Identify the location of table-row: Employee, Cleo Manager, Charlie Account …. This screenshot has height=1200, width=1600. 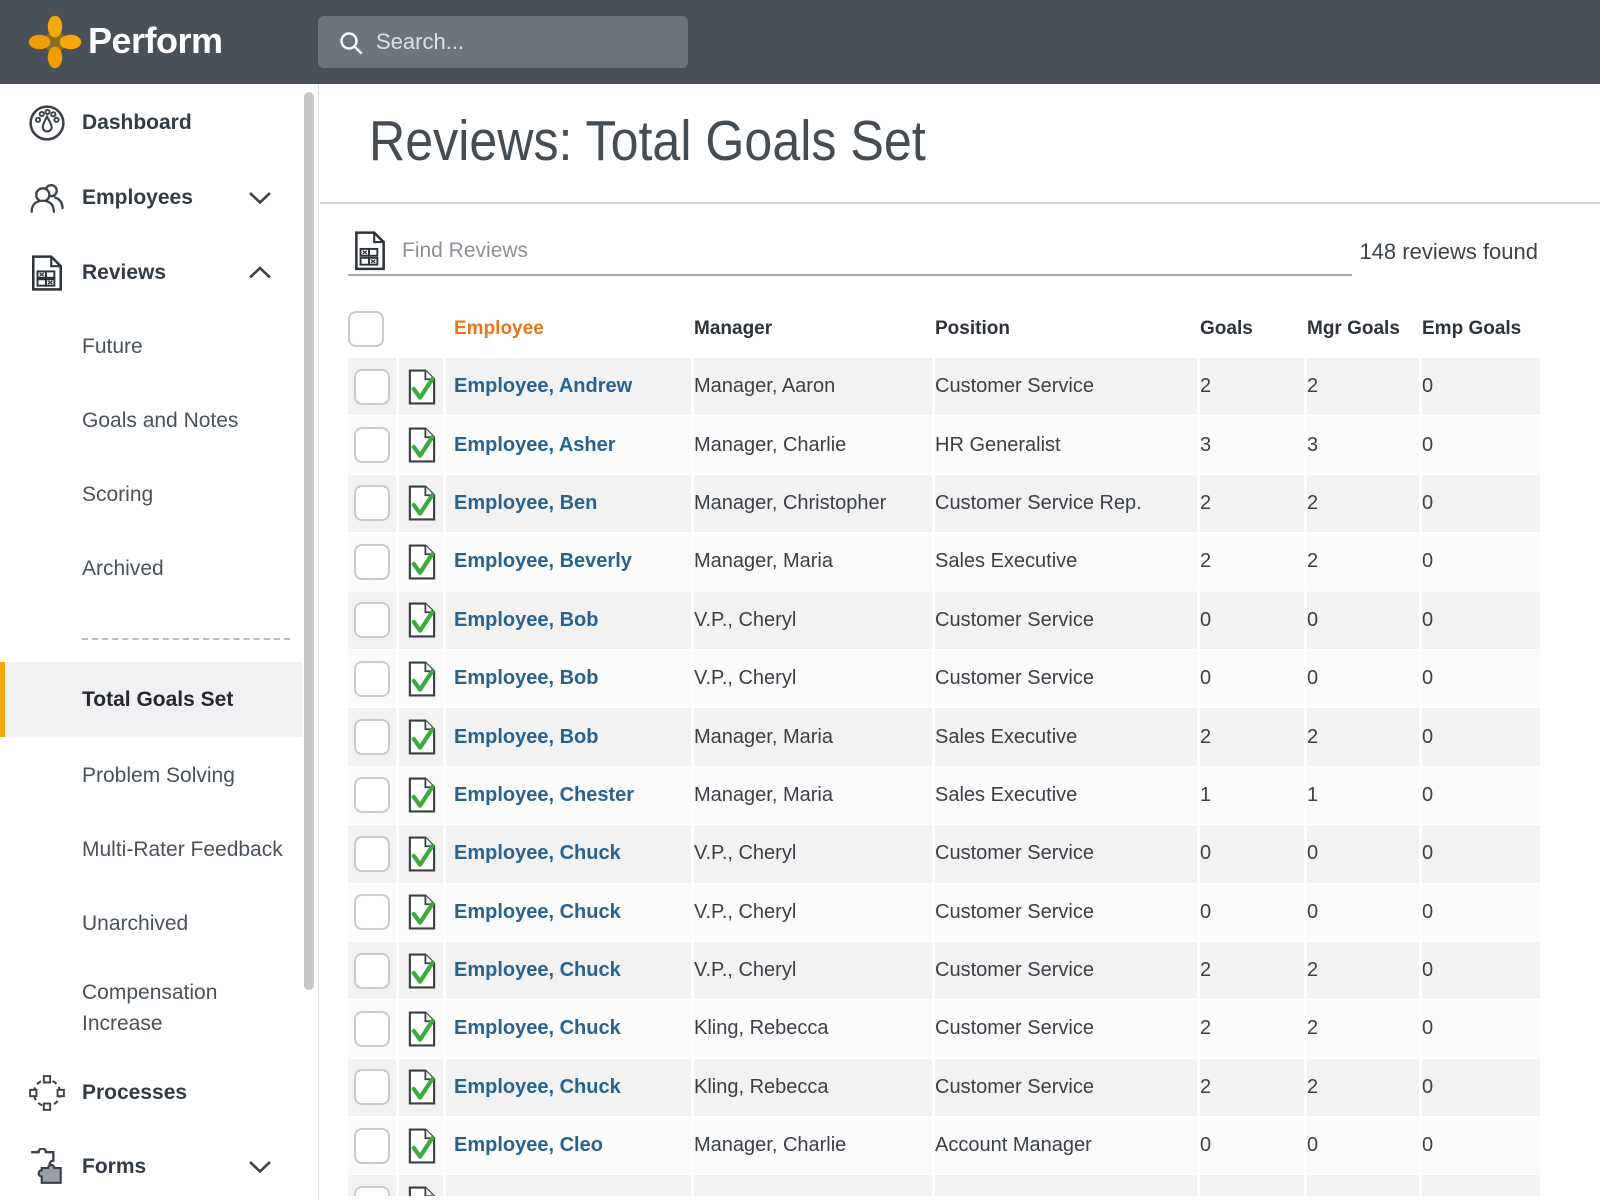
(944, 1146).